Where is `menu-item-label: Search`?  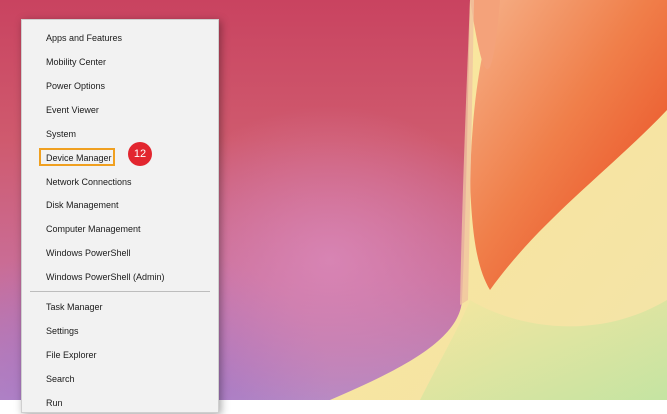 menu-item-label: Search is located at coordinates (60, 379).